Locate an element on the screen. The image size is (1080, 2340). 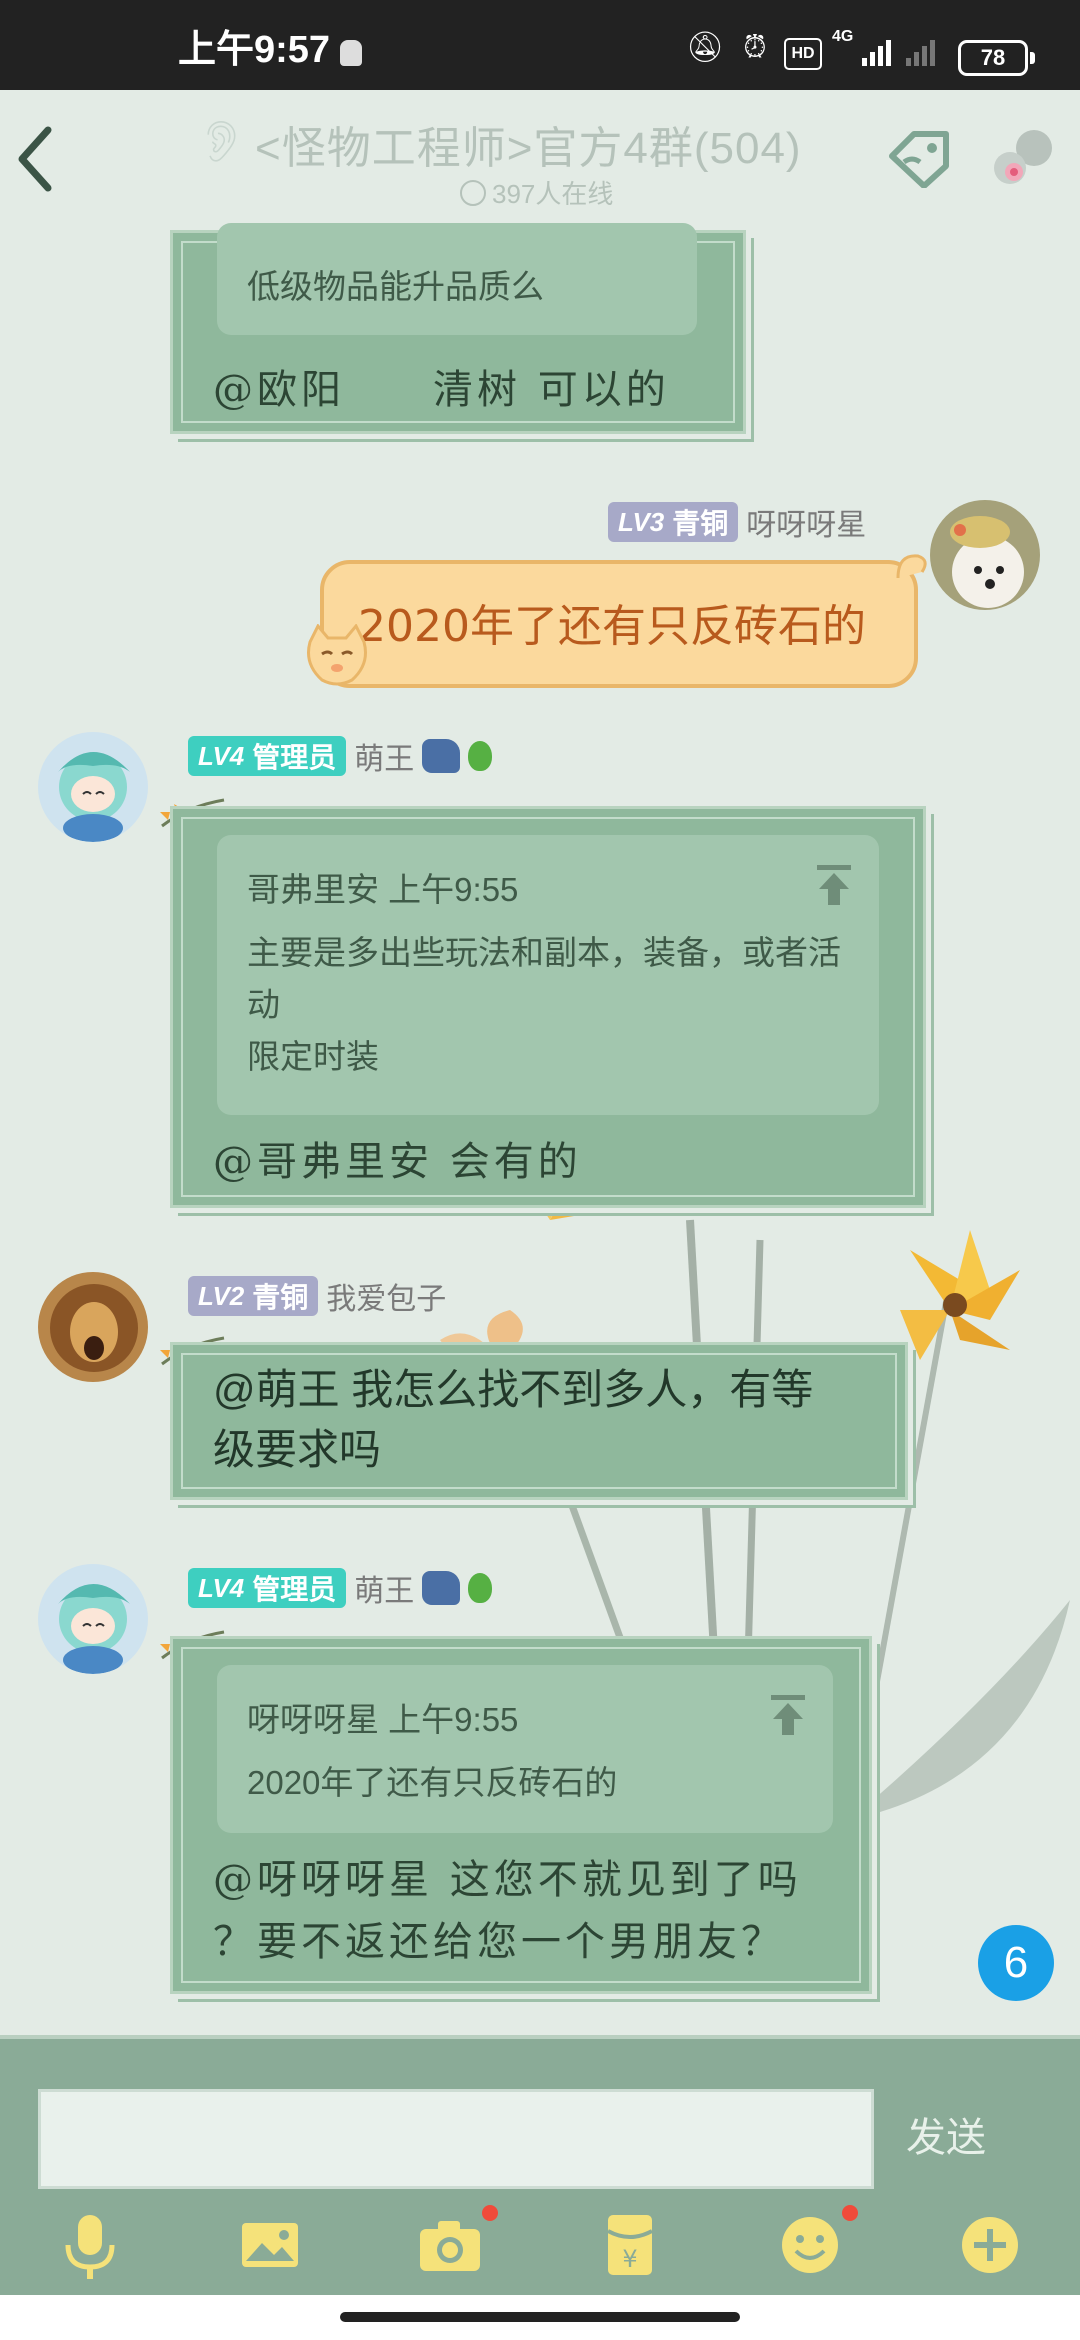
group-title: <怪物工程师>官方4群(504) is located at coordinates (528, 144).